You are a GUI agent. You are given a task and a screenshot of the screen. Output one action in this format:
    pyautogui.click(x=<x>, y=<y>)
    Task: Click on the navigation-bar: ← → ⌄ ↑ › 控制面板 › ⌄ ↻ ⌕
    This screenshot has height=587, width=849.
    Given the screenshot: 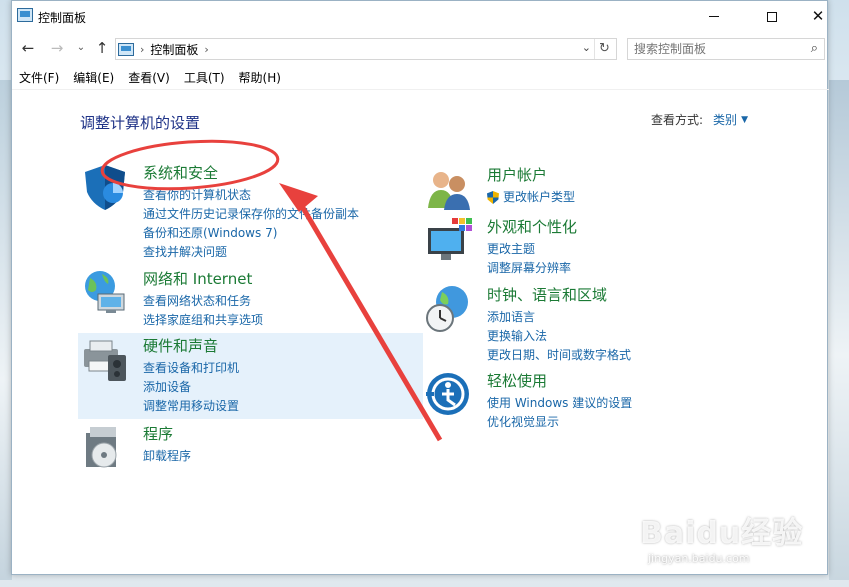 What is the action you would take?
    pyautogui.click(x=420, y=48)
    